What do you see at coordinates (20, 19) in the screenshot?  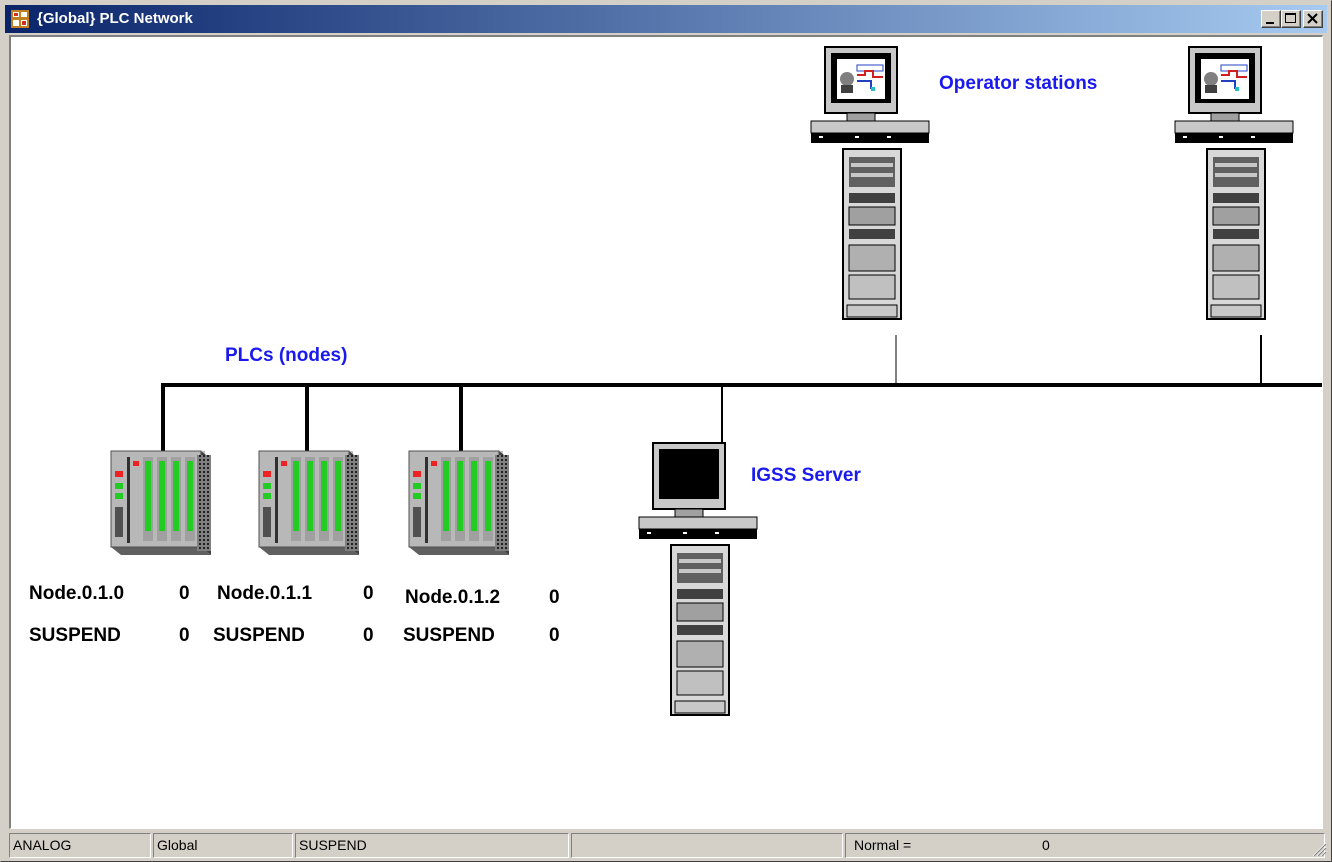 I see `app-icon` at bounding box center [20, 19].